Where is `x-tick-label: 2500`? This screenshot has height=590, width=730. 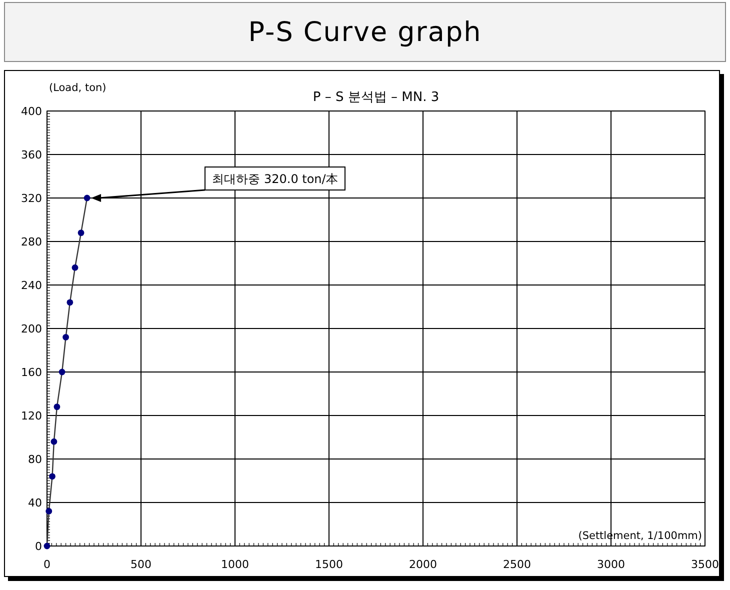 x-tick-label: 2500 is located at coordinates (517, 564).